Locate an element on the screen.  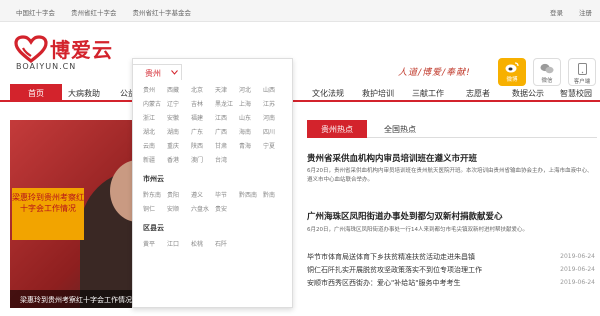
nav-item-three-donations: 三献工作 is located at coordinates (428, 93).